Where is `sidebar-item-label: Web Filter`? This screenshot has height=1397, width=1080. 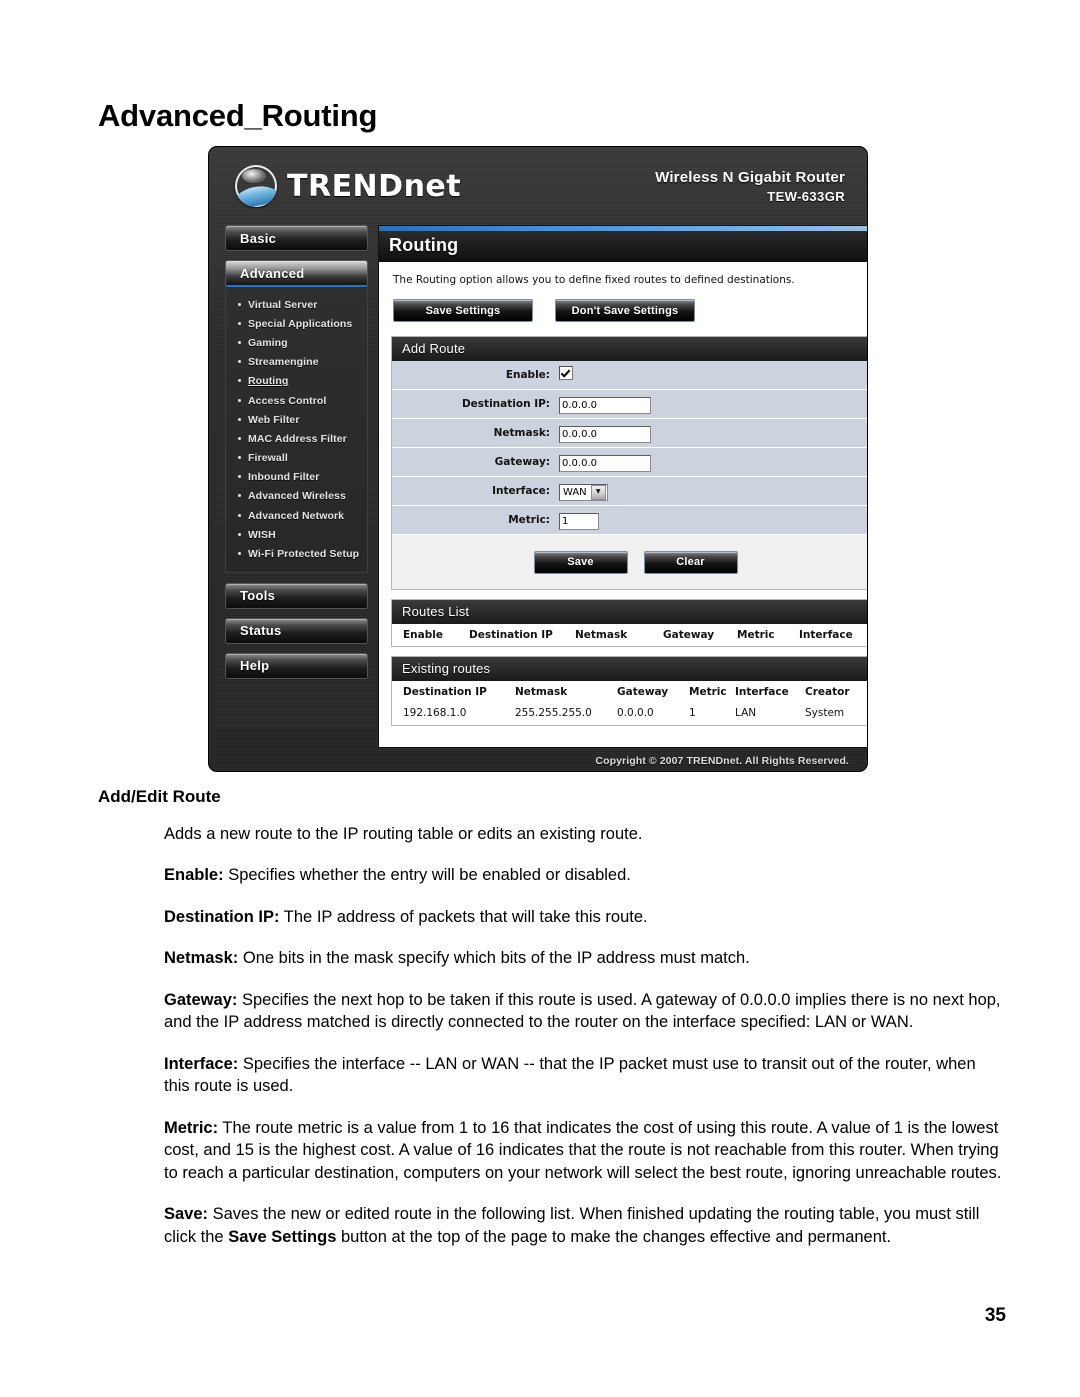
sidebar-item-label: Web Filter is located at coordinates (274, 419).